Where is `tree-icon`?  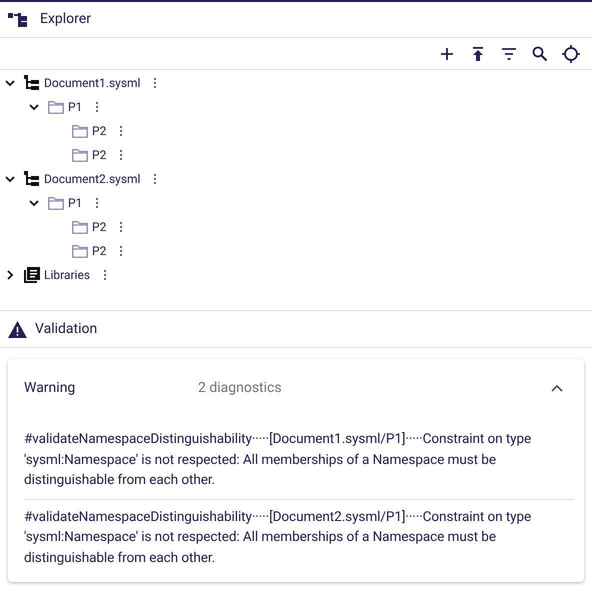
tree-icon is located at coordinates (18, 20).